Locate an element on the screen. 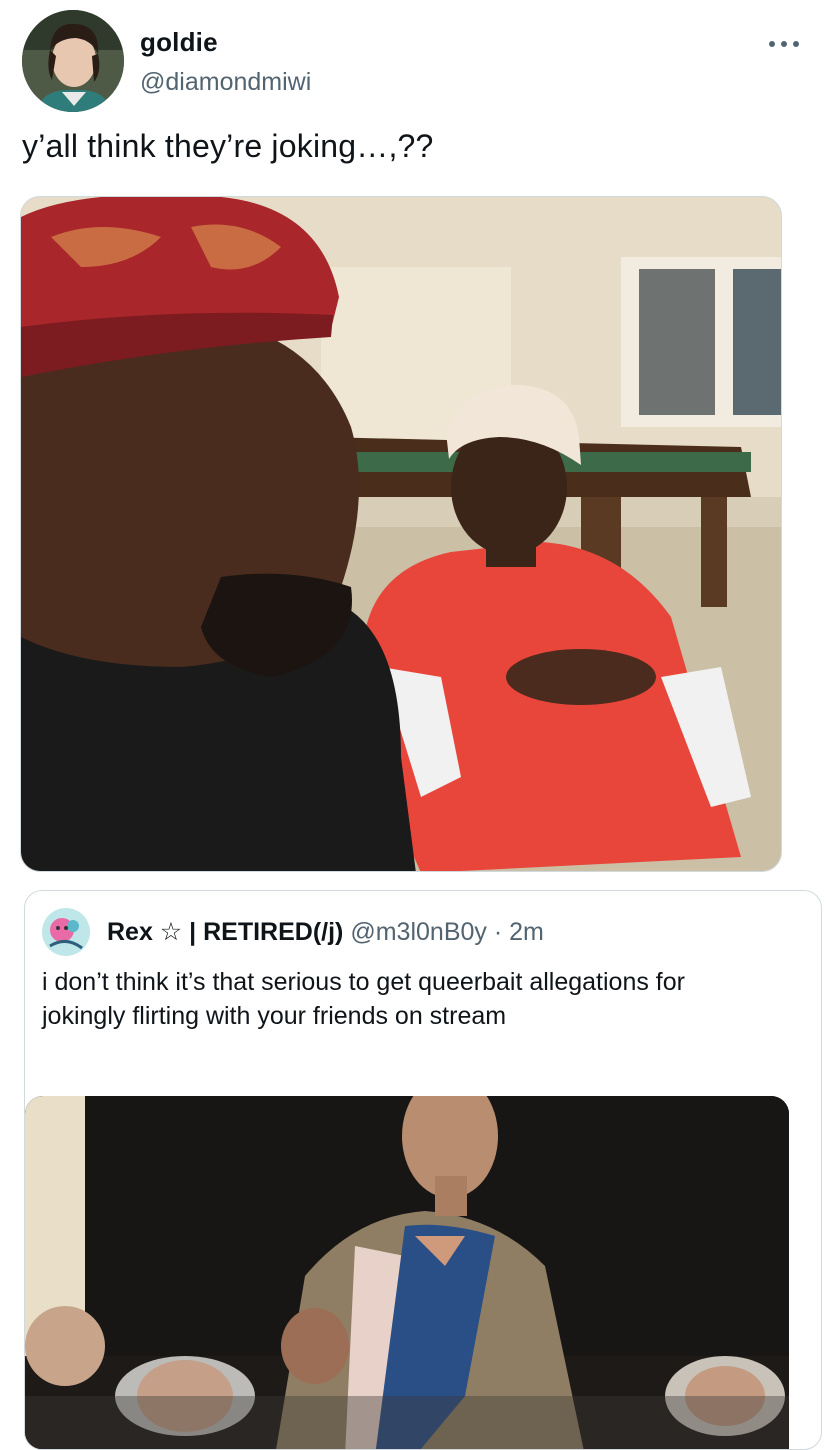 The height and width of the screenshot is (1450, 828). more-horizontal-icon is located at coordinates (784, 41).